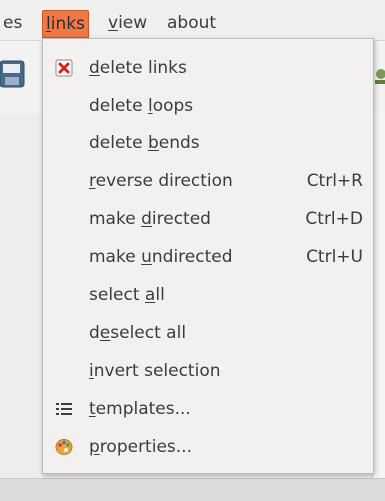 The height and width of the screenshot is (501, 385). I want to click on menu-item-reverse-direction: reverse direction Ctrl+R, so click(208, 181).